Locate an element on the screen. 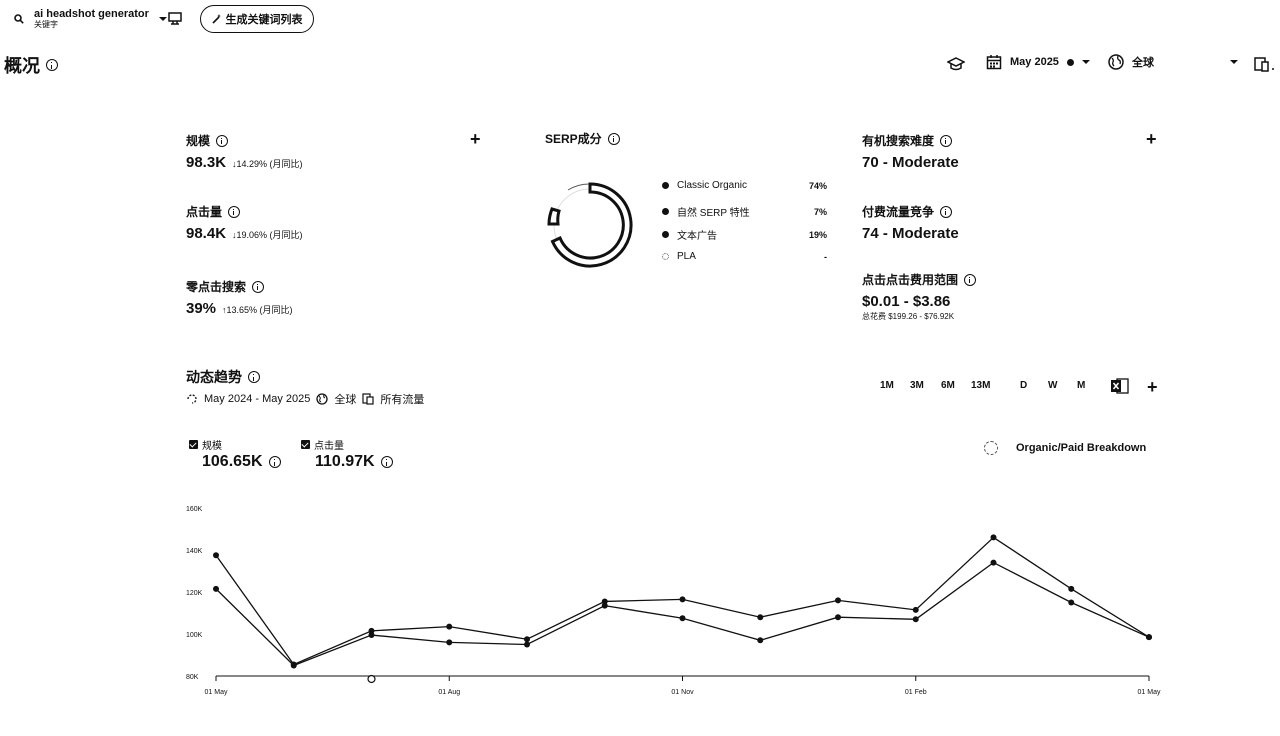 This screenshot has height=736, width=1280. x-tick-label: 01 Aug is located at coordinates (449, 692).